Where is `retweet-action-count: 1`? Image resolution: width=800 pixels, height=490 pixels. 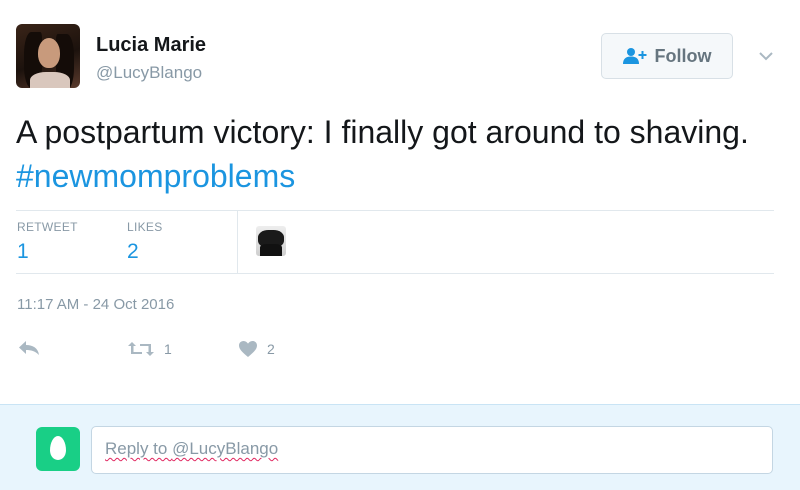
retweet-action-count: 1 is located at coordinates (168, 349).